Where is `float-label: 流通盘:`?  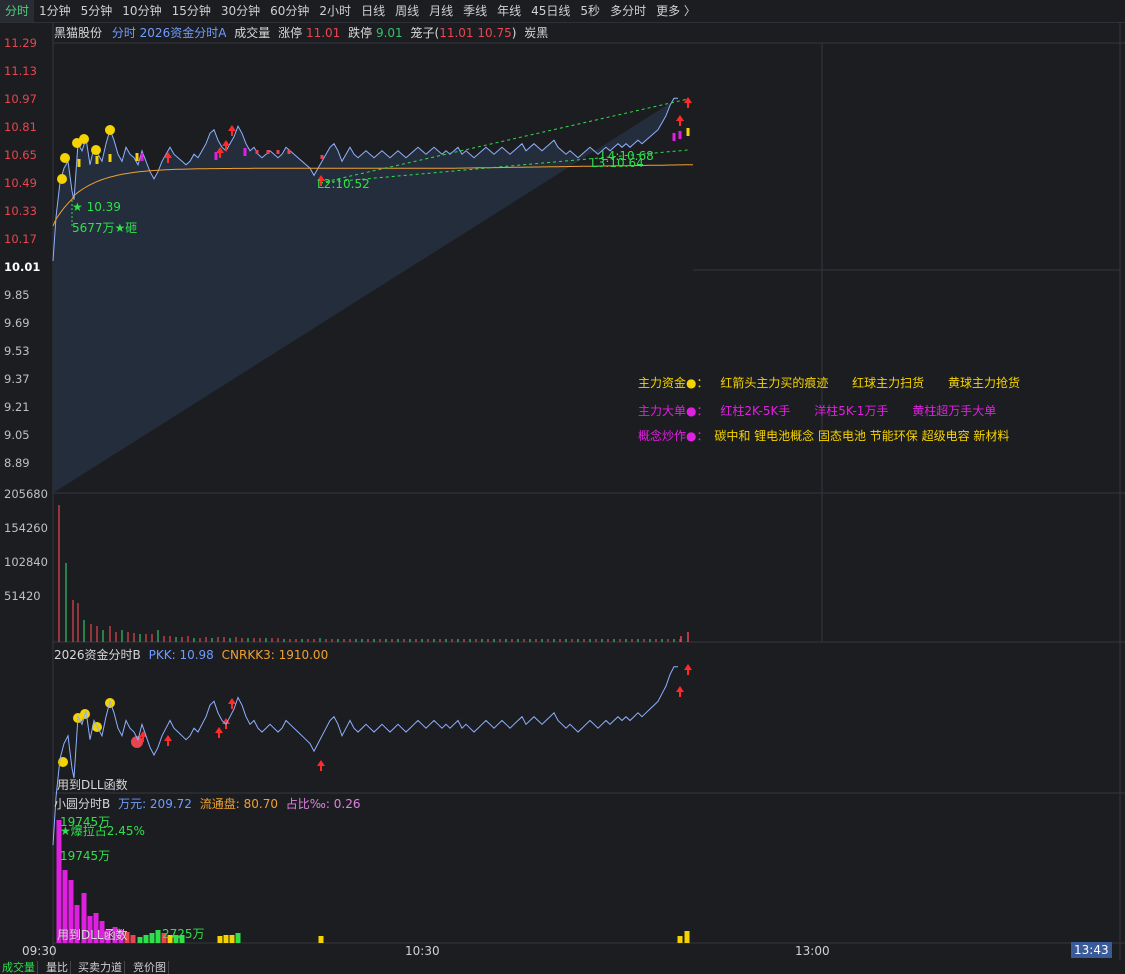
float-label: 流通盘: is located at coordinates (221, 804).